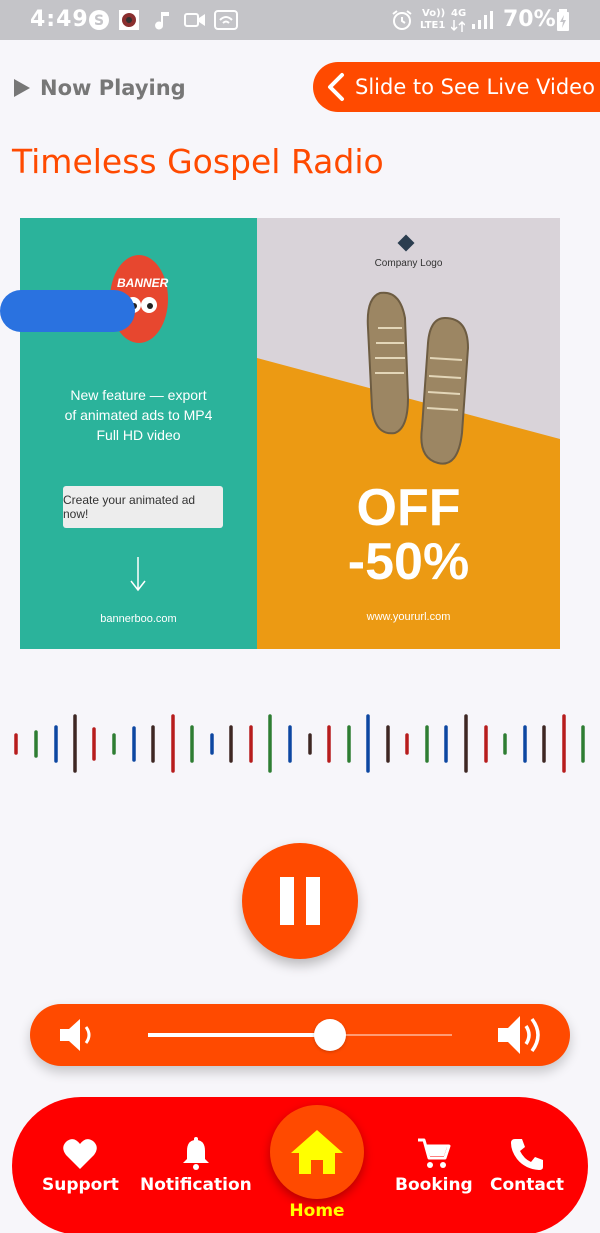 This screenshot has width=600, height=1233. Describe the element at coordinates (143, 283) in the screenshot. I see `bannerboo-logo-text: BANNER` at that location.